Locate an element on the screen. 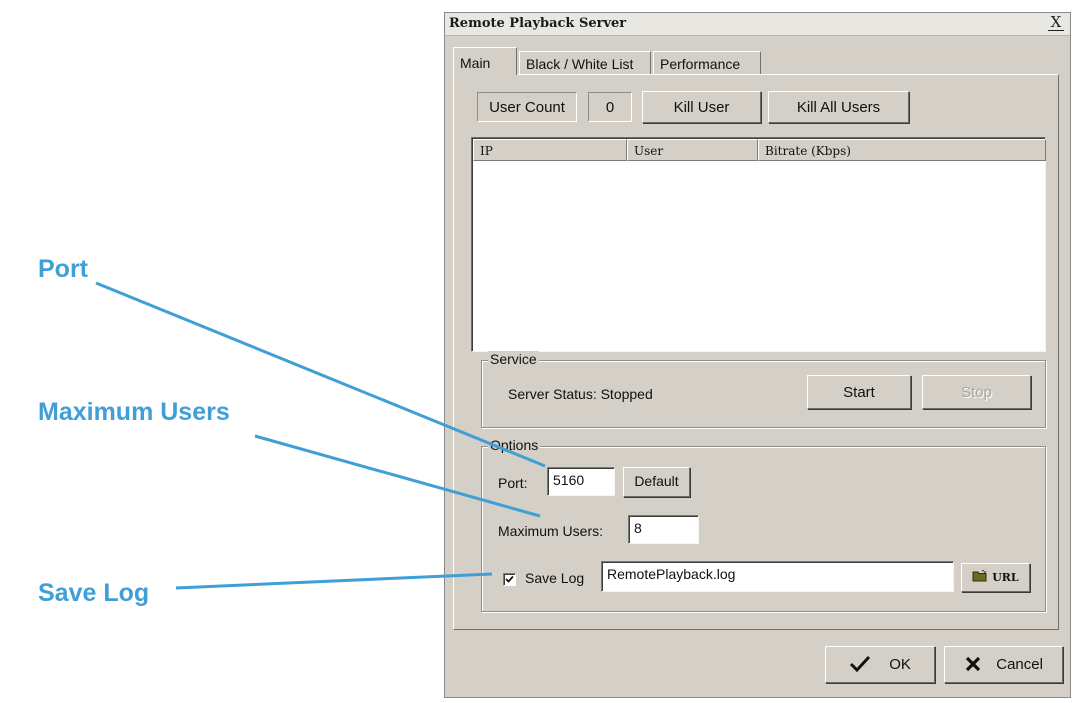  options-group-title: Options is located at coordinates (514, 445).